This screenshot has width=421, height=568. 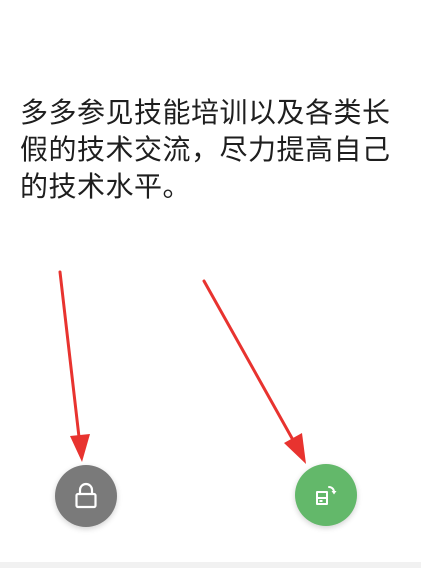 What do you see at coordinates (74, 366) in the screenshot?
I see `arrow-to-lock-button` at bounding box center [74, 366].